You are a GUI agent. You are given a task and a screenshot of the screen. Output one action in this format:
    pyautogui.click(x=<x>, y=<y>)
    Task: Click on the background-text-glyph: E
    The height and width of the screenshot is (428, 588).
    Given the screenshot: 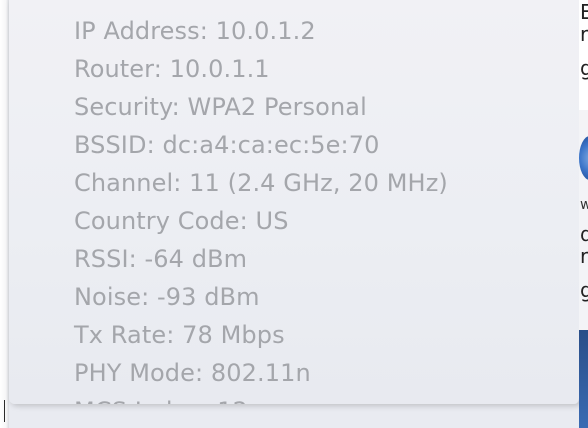 What is the action you would take?
    pyautogui.click(x=584, y=12)
    